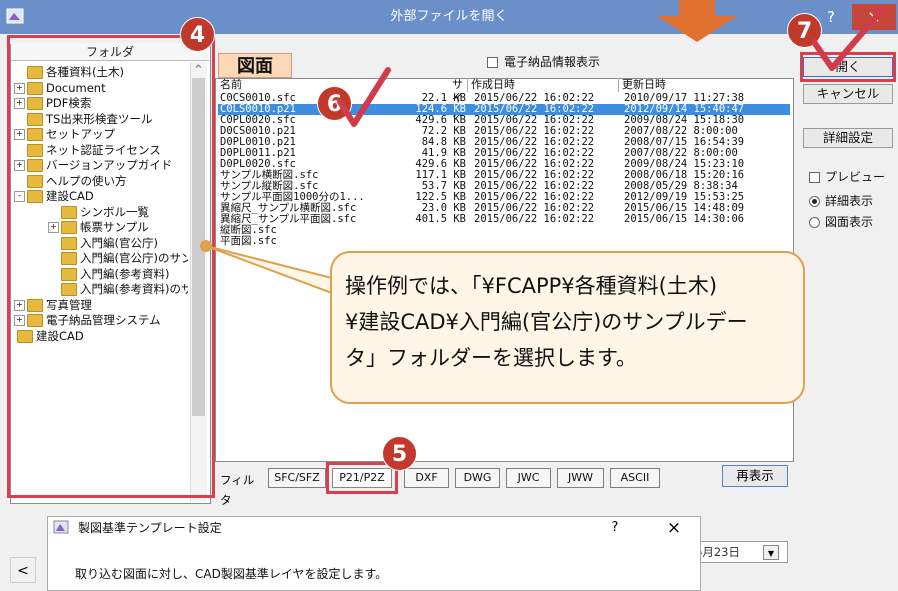  Describe the element at coordinates (504, 230) in the screenshot. I see `file-row: 縦断図.sfc` at that location.